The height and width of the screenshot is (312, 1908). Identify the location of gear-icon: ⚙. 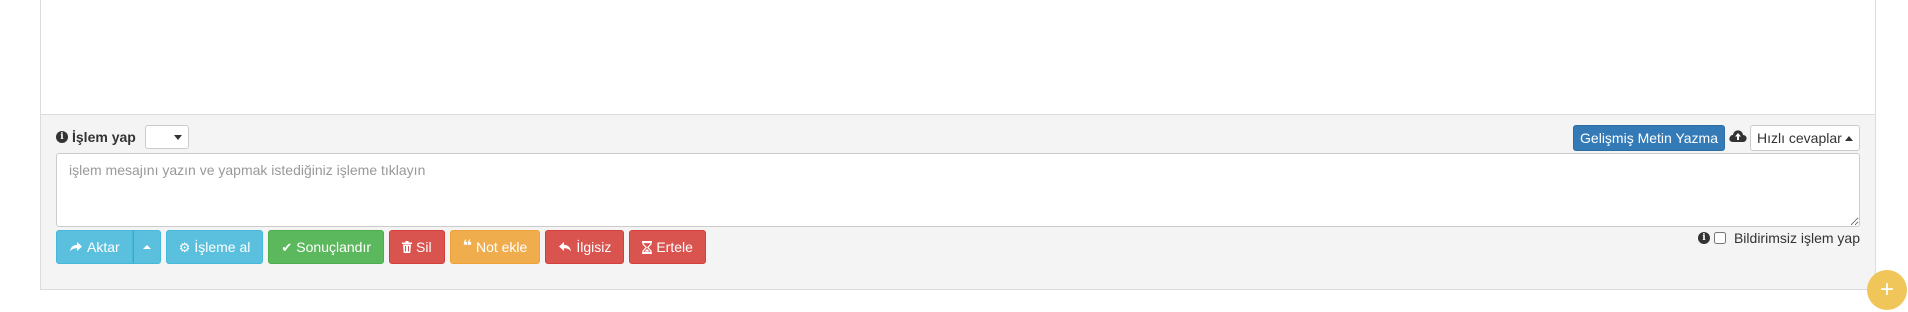
(184, 247).